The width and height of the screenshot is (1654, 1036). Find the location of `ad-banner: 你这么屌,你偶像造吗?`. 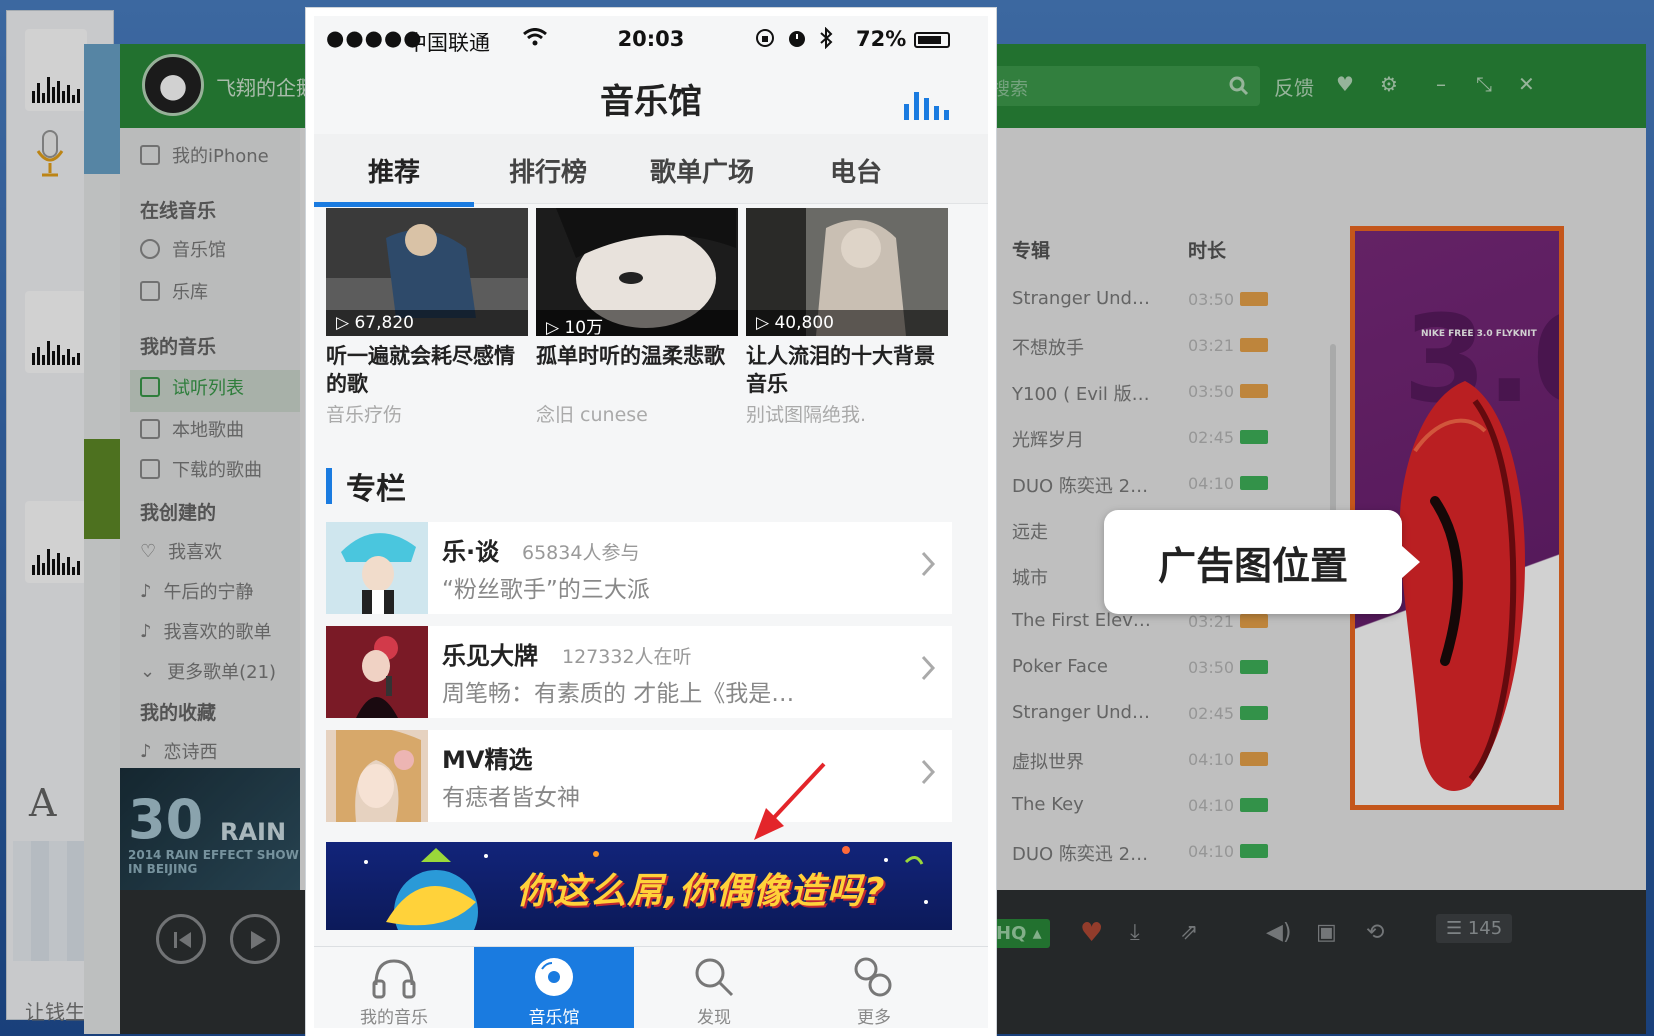

ad-banner: 你这么屌,你偶像造吗? is located at coordinates (639, 886).